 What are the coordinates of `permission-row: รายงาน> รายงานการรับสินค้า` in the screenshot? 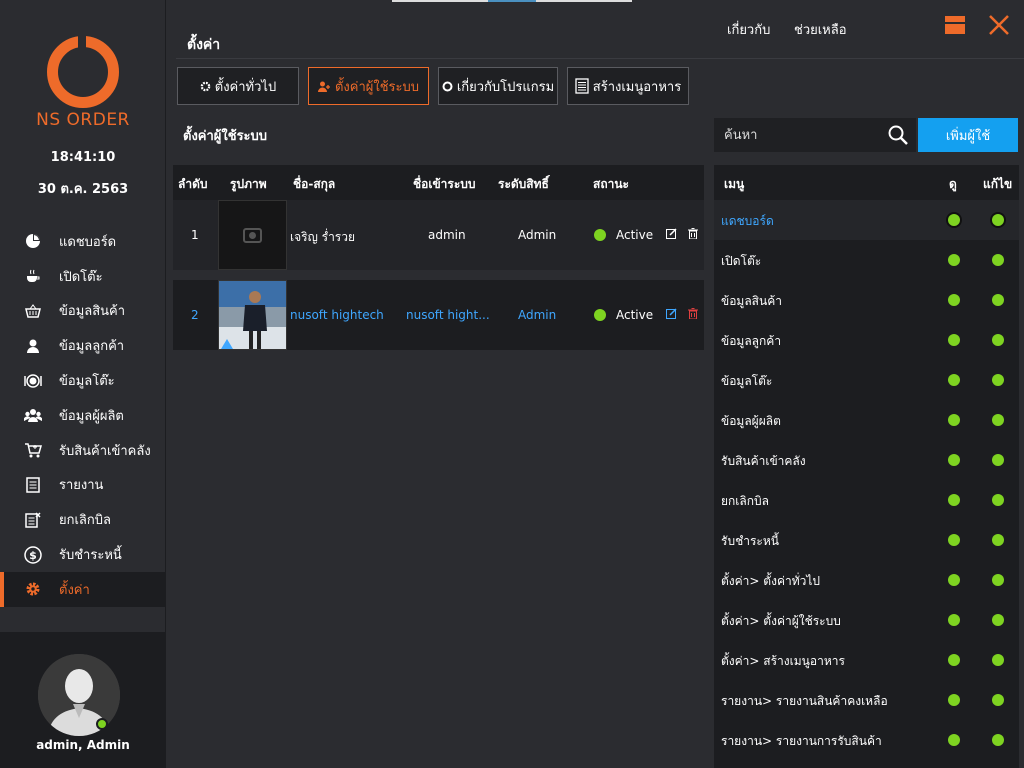 It's located at (866, 740).